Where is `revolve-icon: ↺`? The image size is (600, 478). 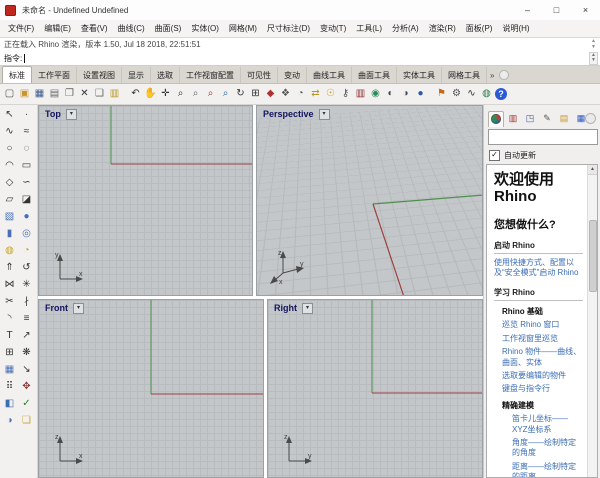 revolve-icon: ↺ is located at coordinates (26, 267).